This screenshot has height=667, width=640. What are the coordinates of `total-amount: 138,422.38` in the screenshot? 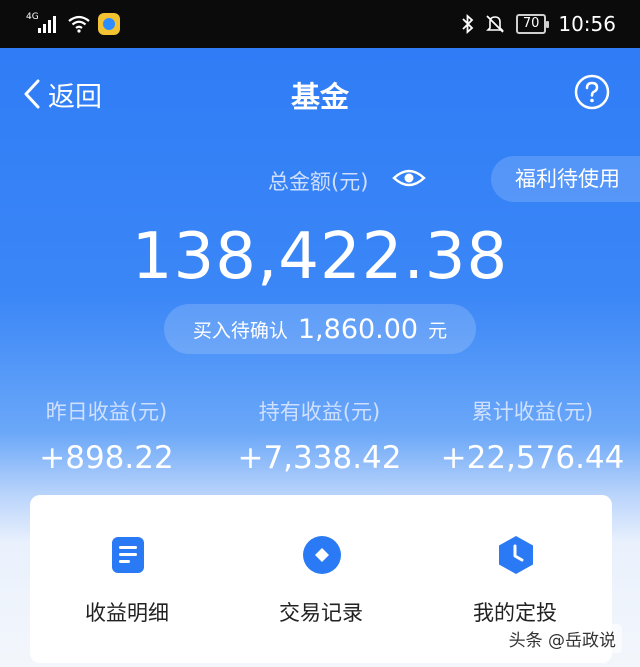 It's located at (320, 257).